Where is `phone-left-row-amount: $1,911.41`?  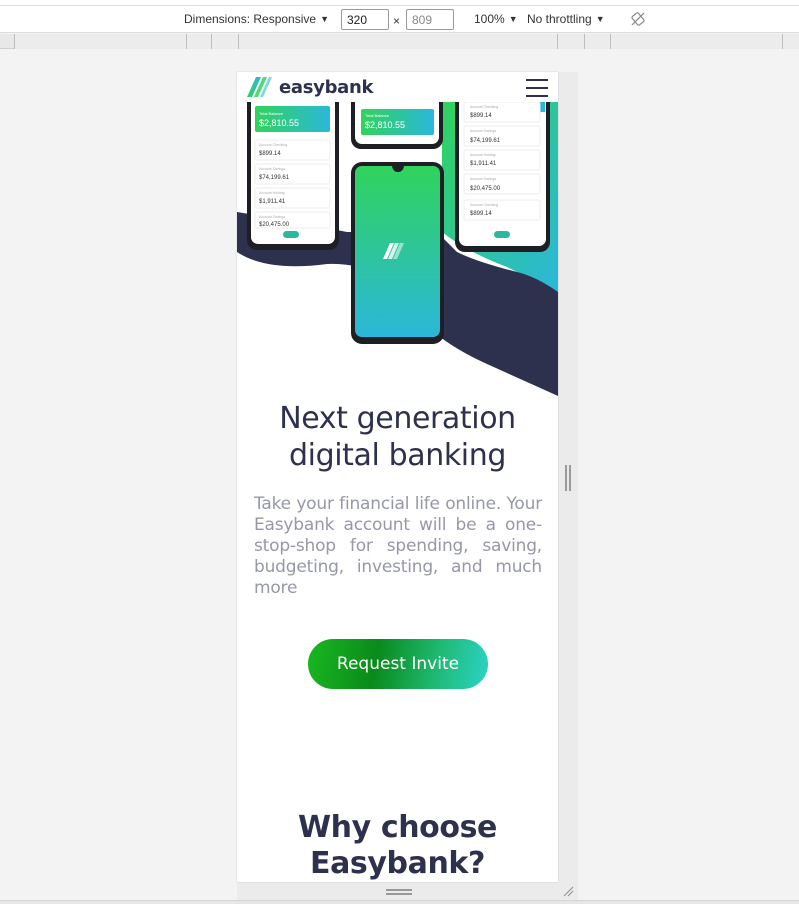 phone-left-row-amount: $1,911.41 is located at coordinates (272, 202).